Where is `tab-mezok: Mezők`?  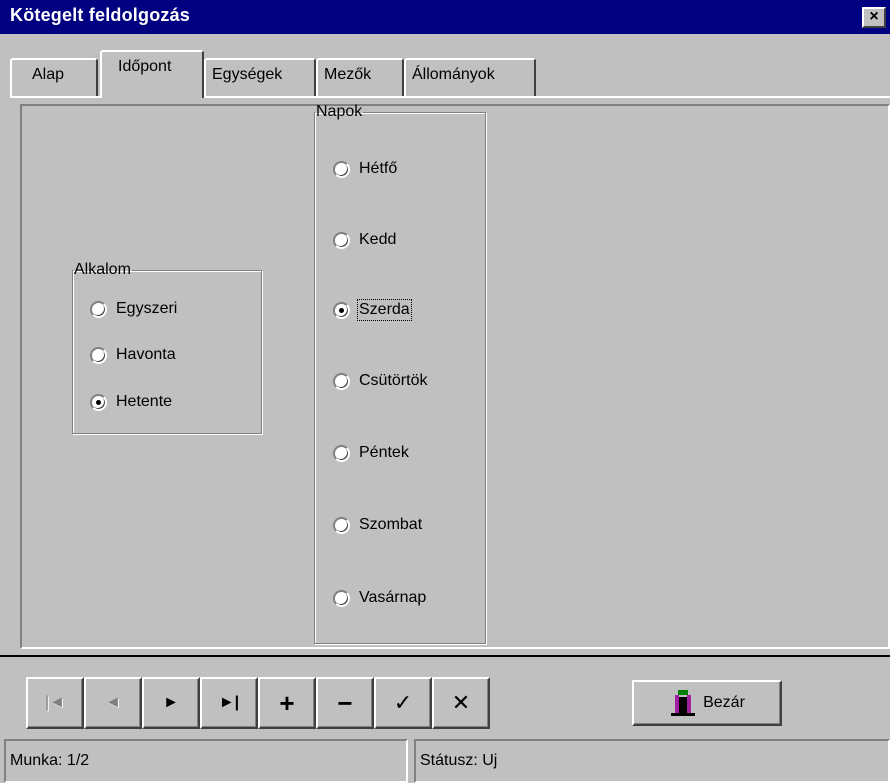
tab-mezok: Mezők is located at coordinates (360, 78).